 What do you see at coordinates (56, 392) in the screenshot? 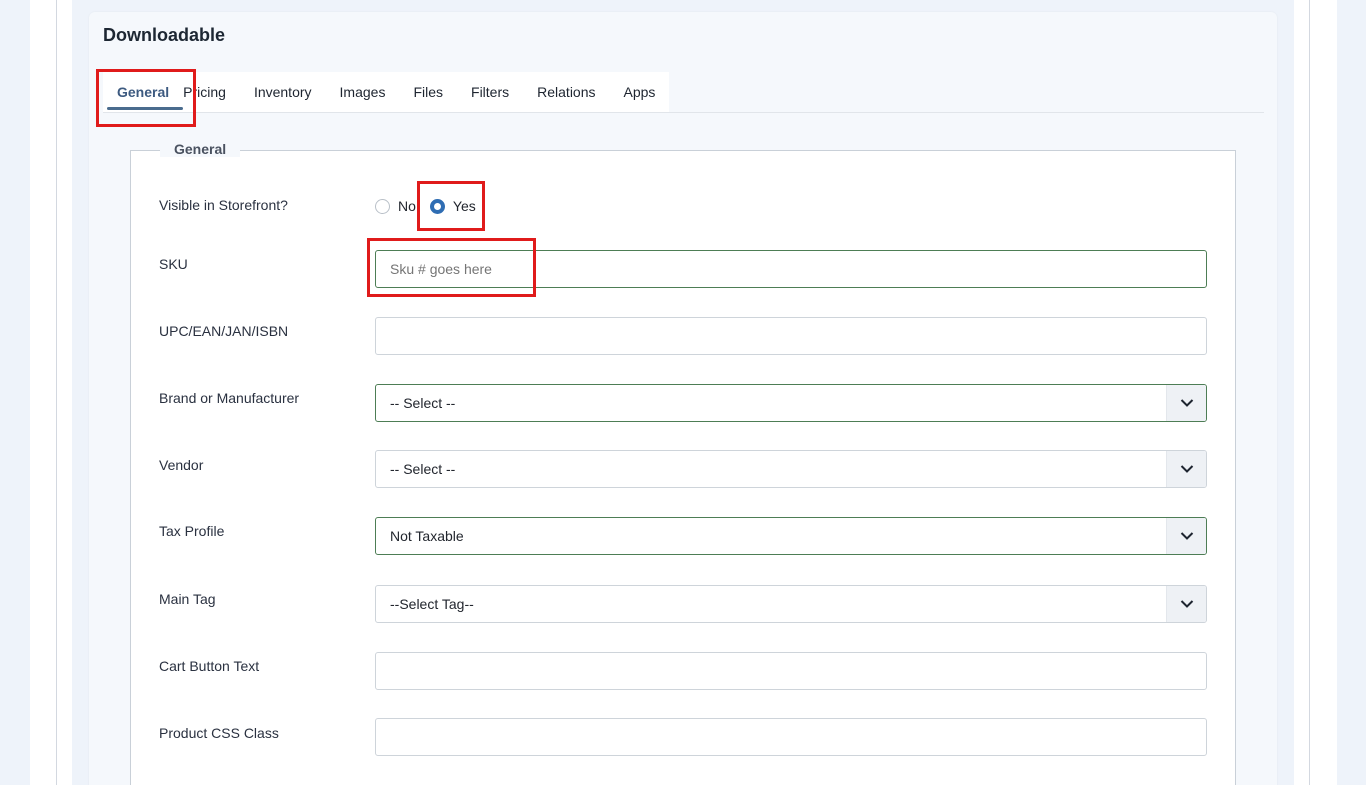
I see `divider-left` at bounding box center [56, 392].